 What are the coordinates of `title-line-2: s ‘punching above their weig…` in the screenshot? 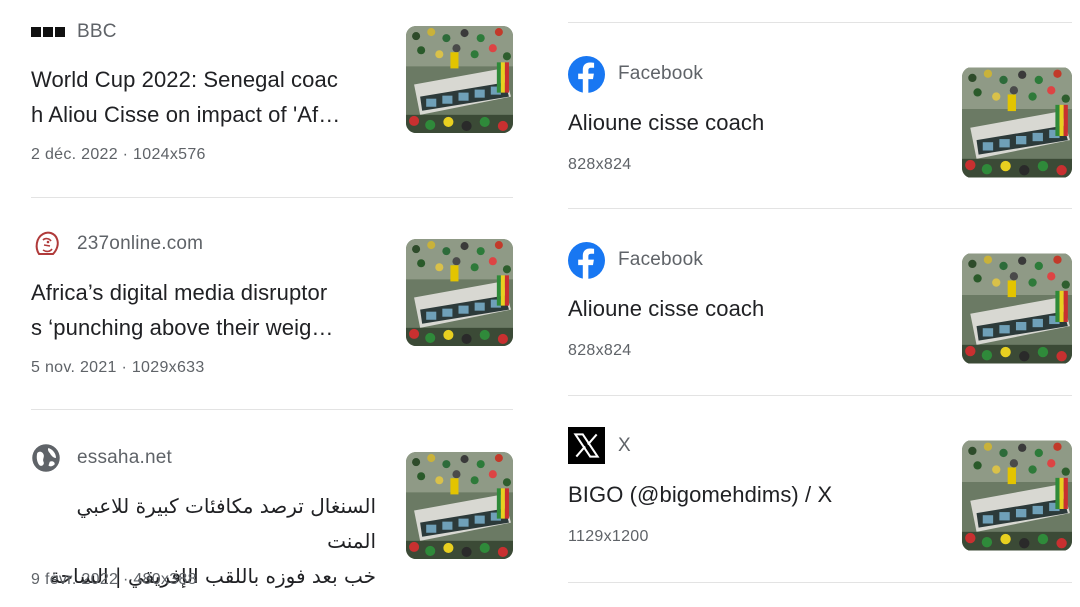 It's located at (182, 327).